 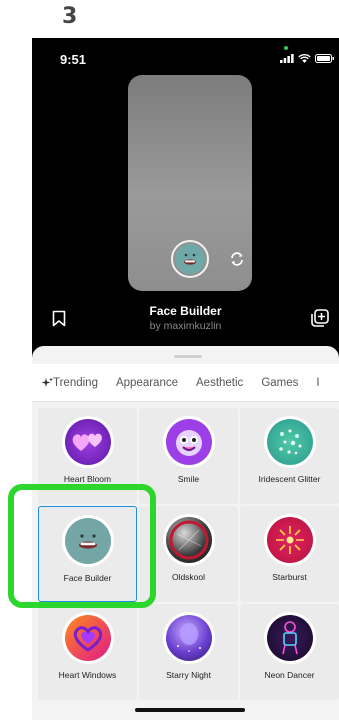 What do you see at coordinates (188, 479) in the screenshot?
I see `effect-label: Smile` at bounding box center [188, 479].